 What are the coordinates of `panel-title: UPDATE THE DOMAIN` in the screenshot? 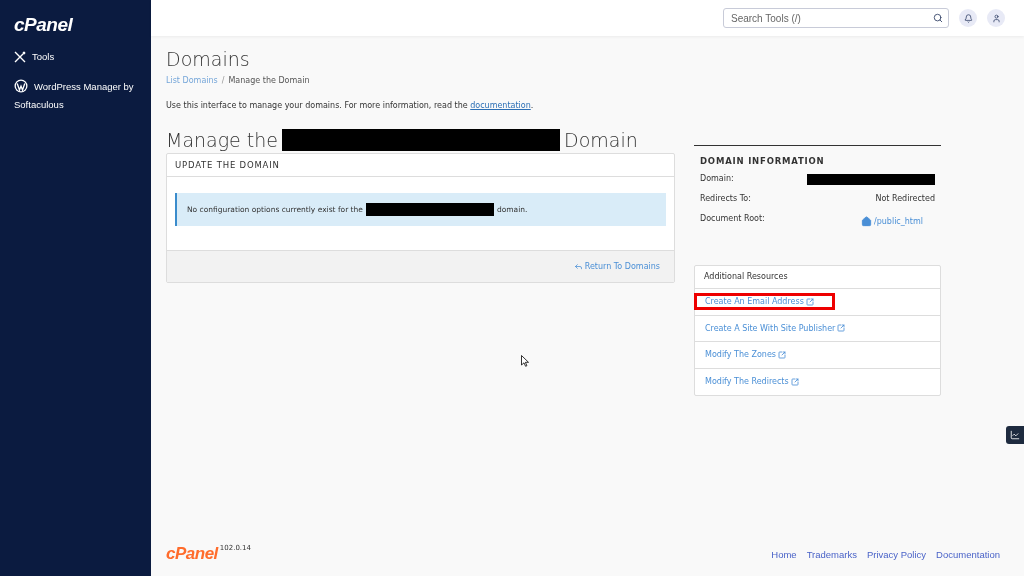 It's located at (420, 165).